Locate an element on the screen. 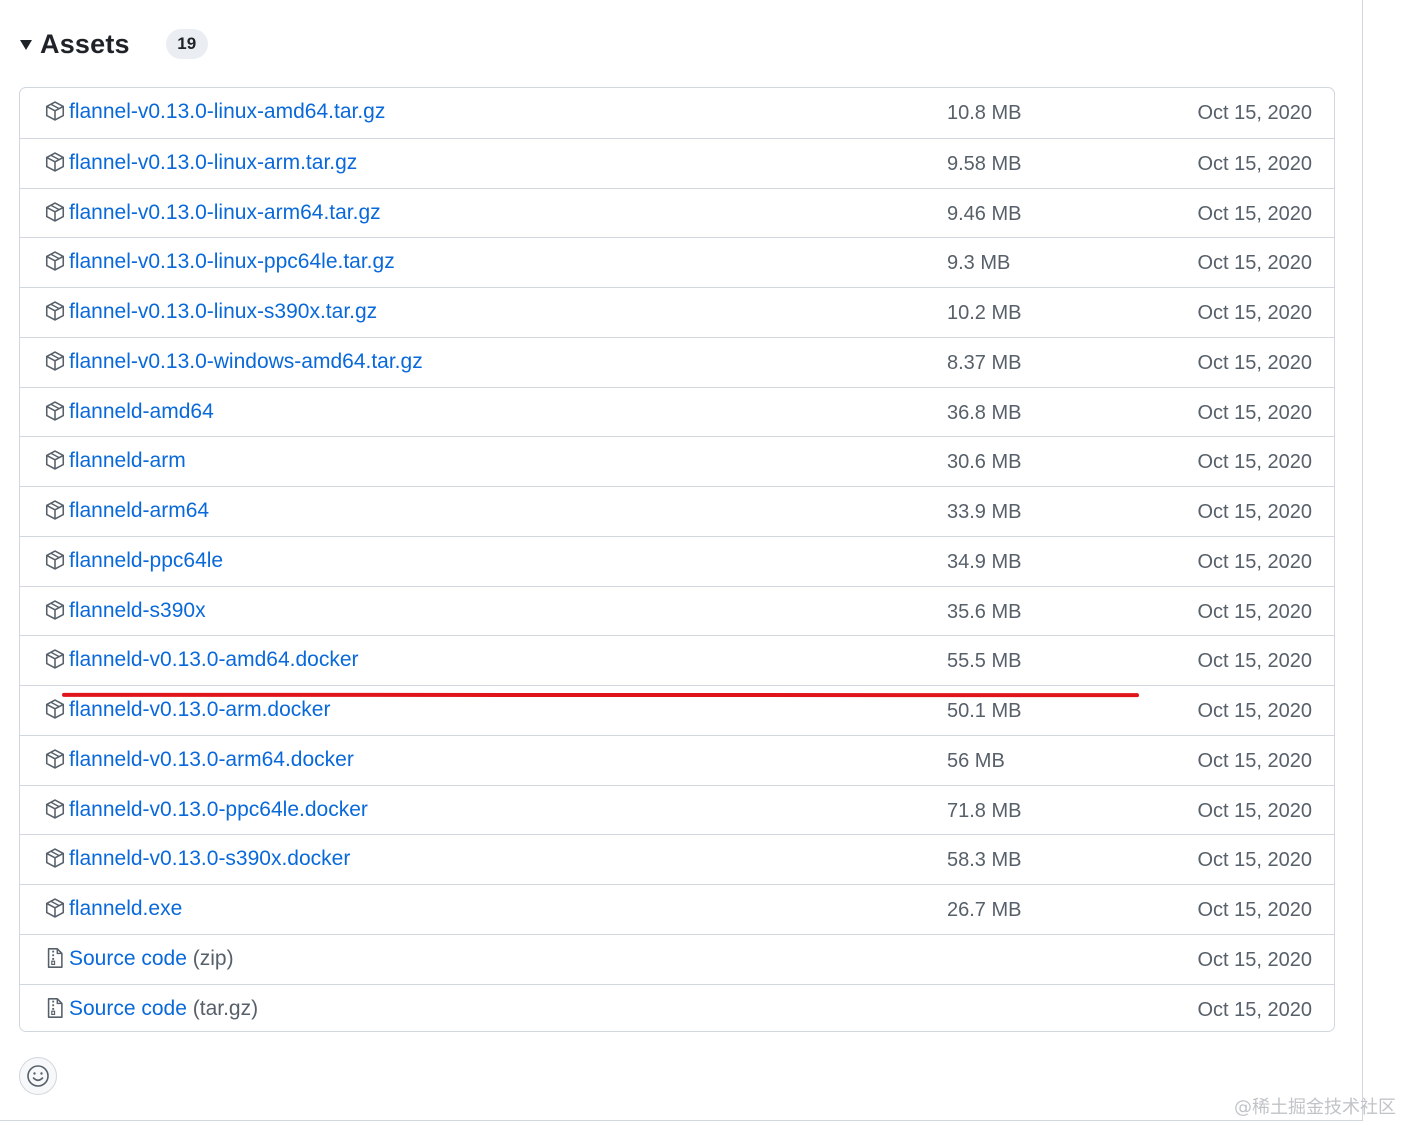 The image size is (1402, 1125). assets-header: Assets 19 is located at coordinates (114, 44).